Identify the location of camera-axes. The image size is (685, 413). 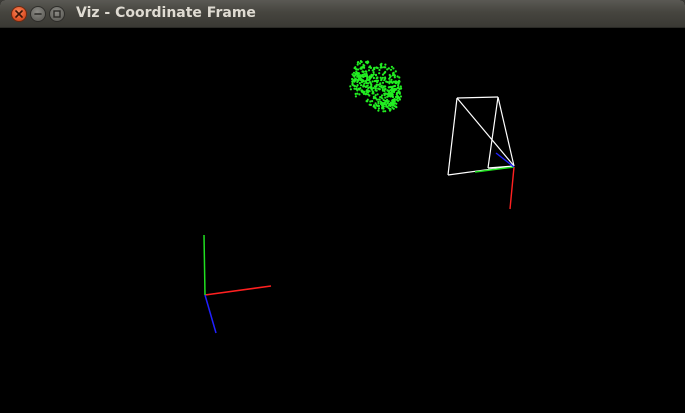
(494, 181).